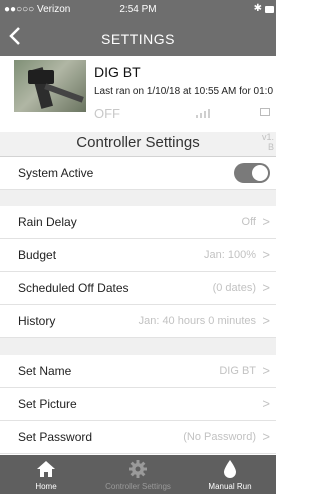 The image size is (320, 494). Describe the element at coordinates (267, 142) in the screenshot. I see `version-label: v1. B` at that location.